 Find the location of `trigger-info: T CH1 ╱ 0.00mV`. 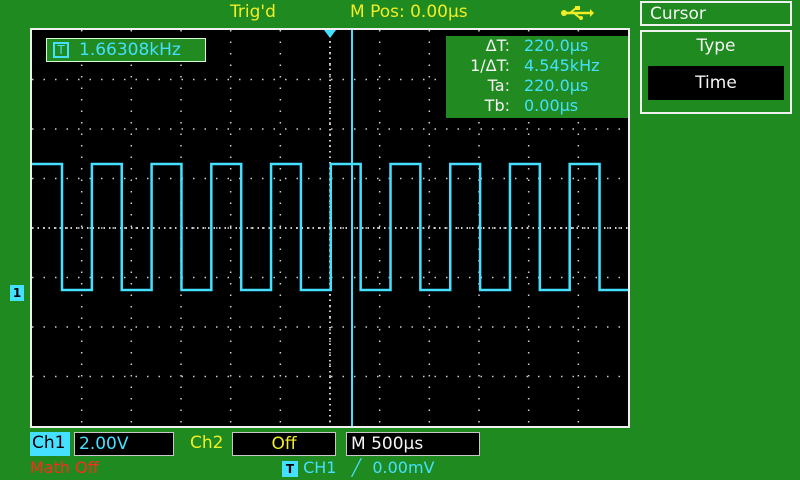

trigger-info: T CH1 ╱ 0.00mV is located at coordinates (358, 469).